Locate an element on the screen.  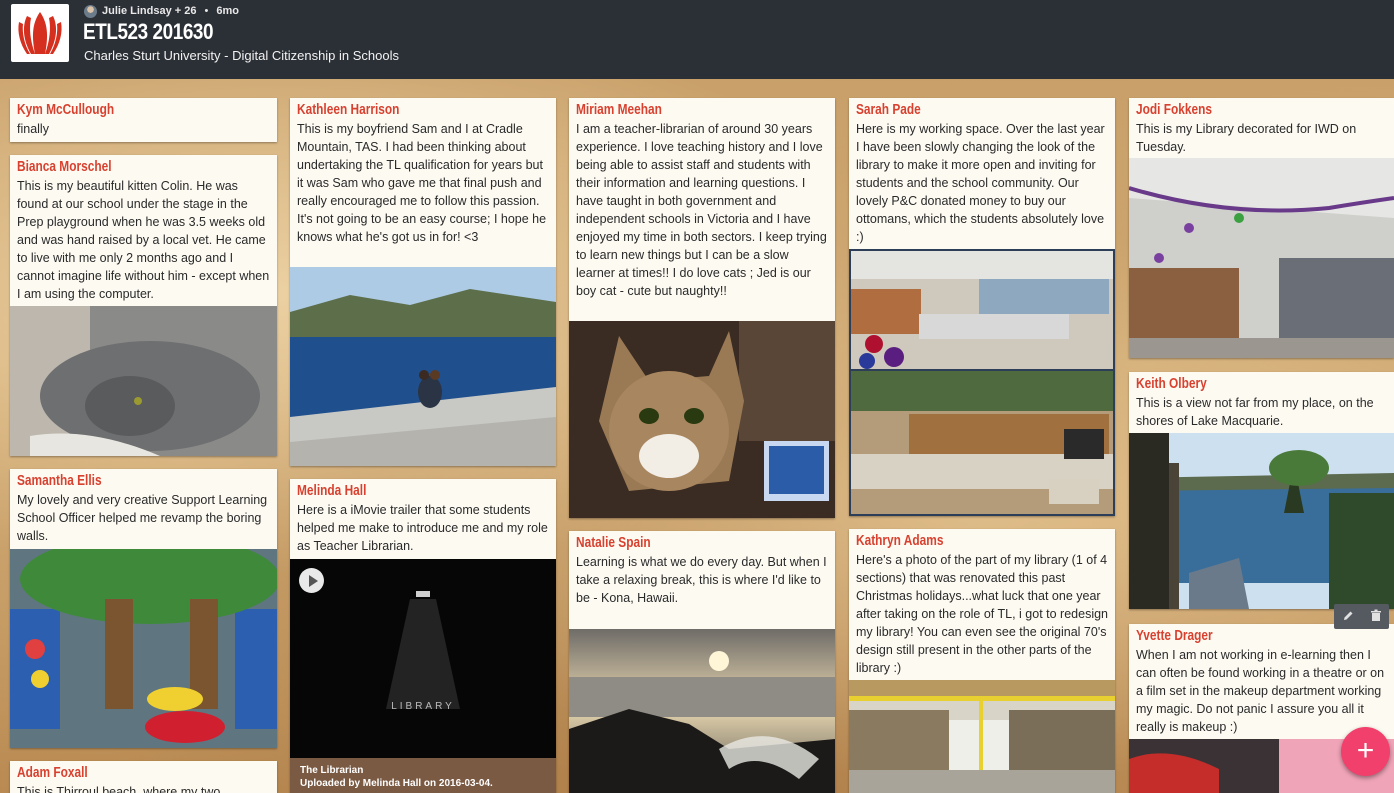
classroom-wall-photo is located at coordinates (143, 648).